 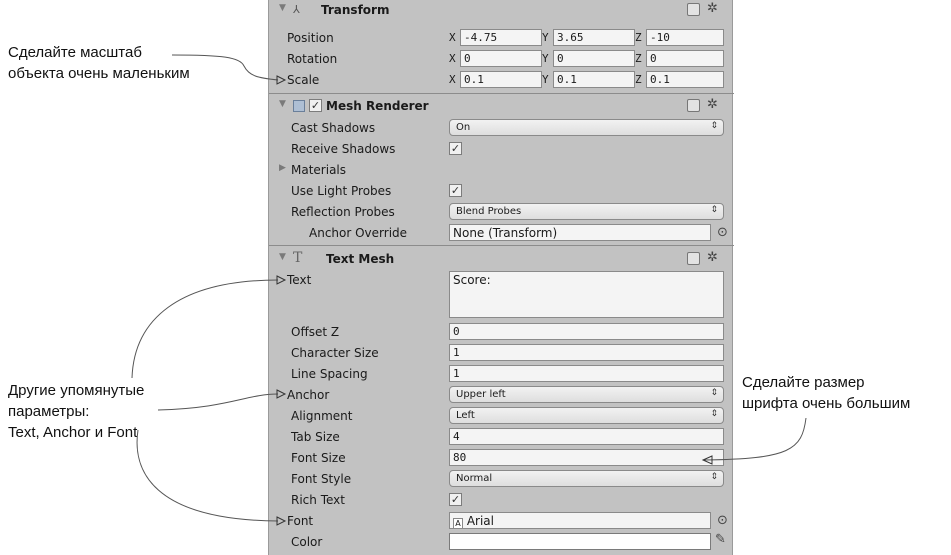 I want to click on scale-y-field: 0.1, so click(x=594, y=79).